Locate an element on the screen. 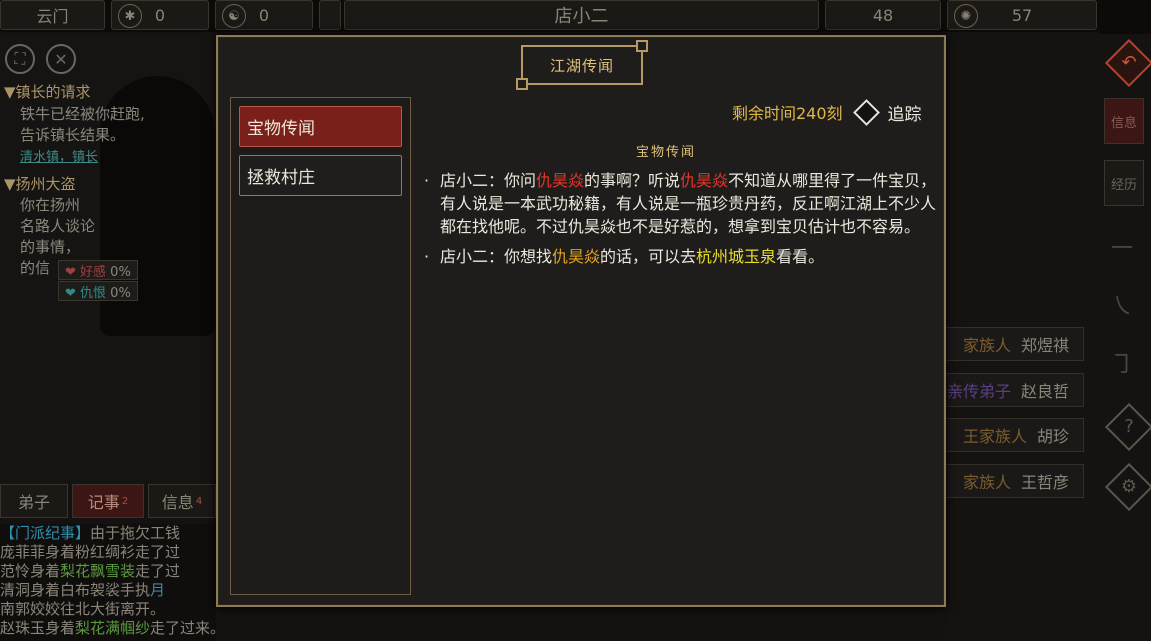 The width and height of the screenshot is (1151, 641). rumor-paragraph: 店小二：你想找仇昊焱的话，可以去杭州城玉泉看看。 is located at coordinates (681, 256).